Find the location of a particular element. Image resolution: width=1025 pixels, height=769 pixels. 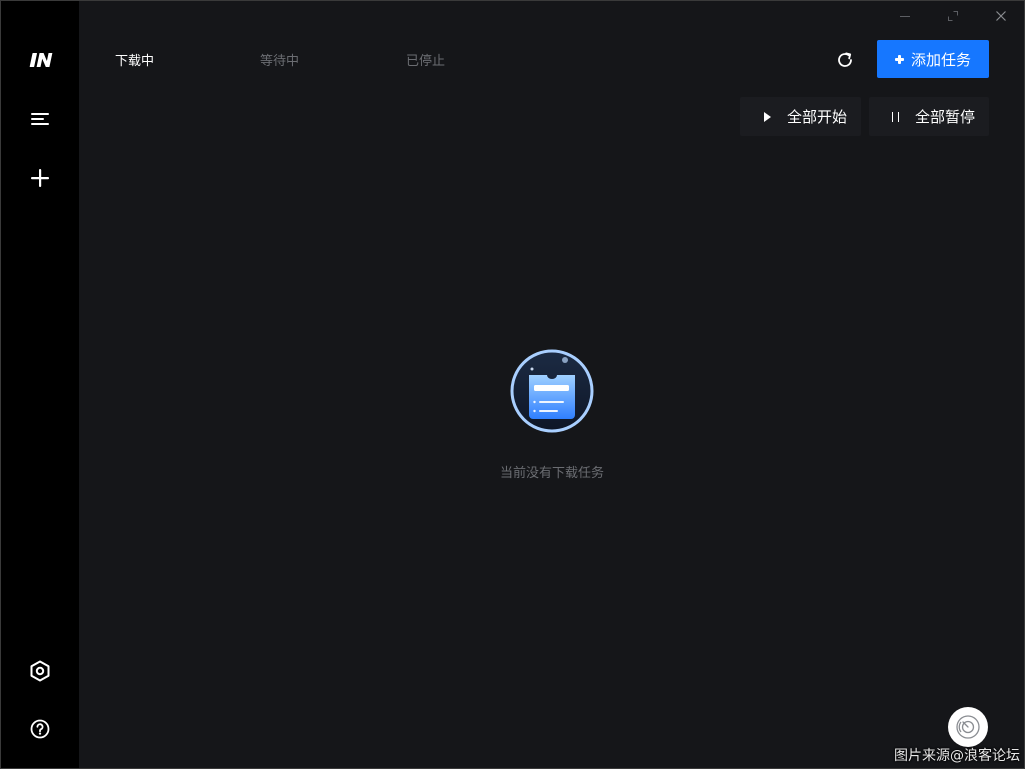

help-button is located at coordinates (40, 729).